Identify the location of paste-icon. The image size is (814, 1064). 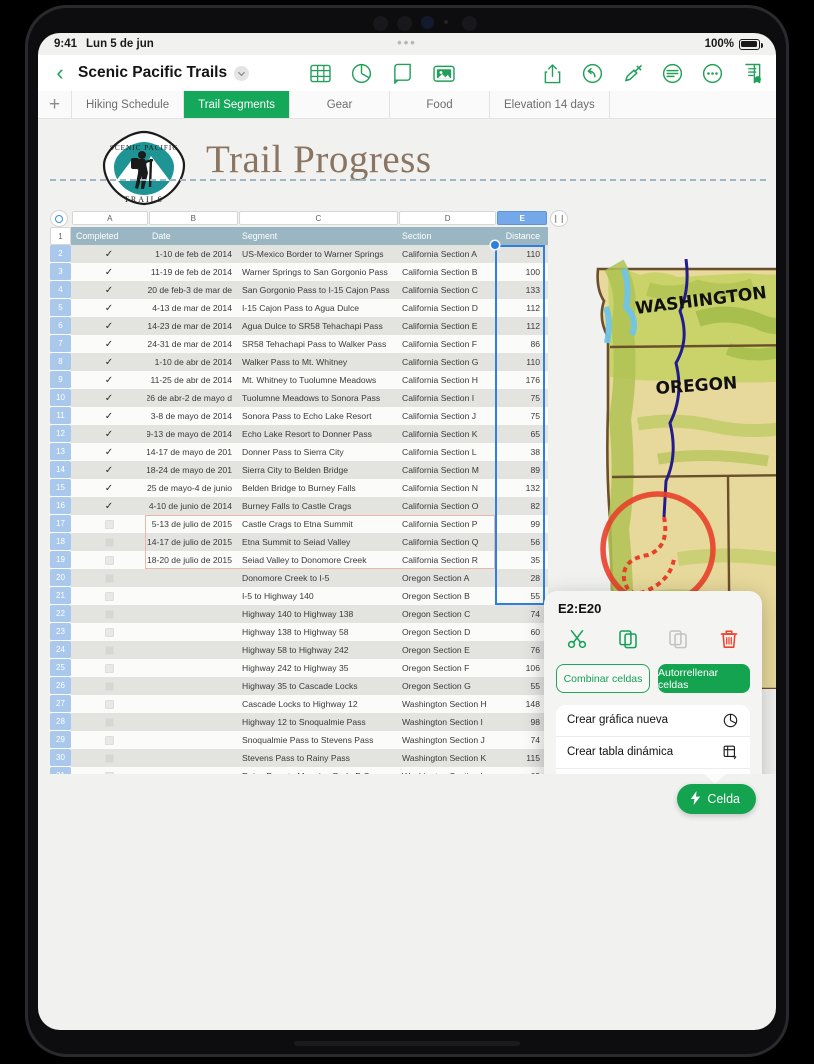
(678, 639).